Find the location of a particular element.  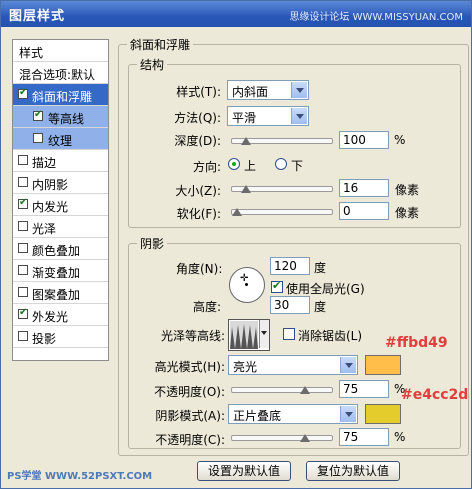

dial-center is located at coordinates (246, 284).